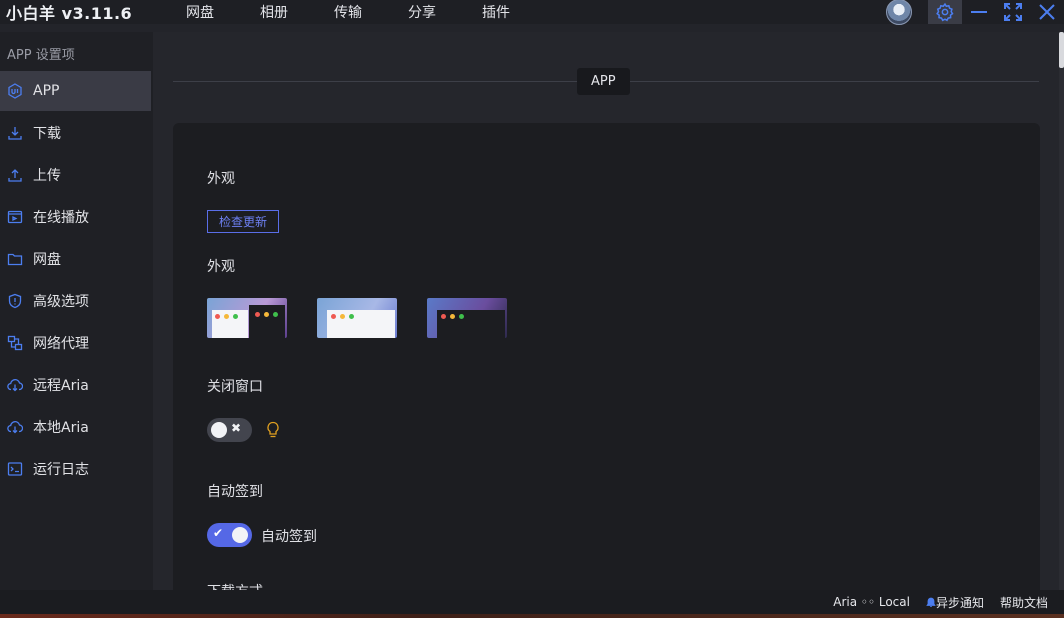  Describe the element at coordinates (1024, 602) in the screenshot. I see `help-docs-link: 帮助文档` at that location.